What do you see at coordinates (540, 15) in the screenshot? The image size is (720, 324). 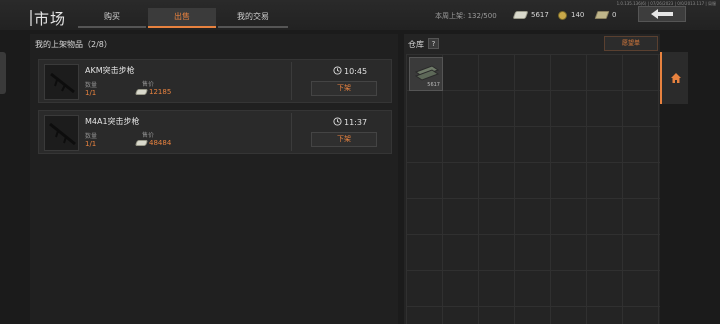 I see `currency-money-value: 5617` at bounding box center [540, 15].